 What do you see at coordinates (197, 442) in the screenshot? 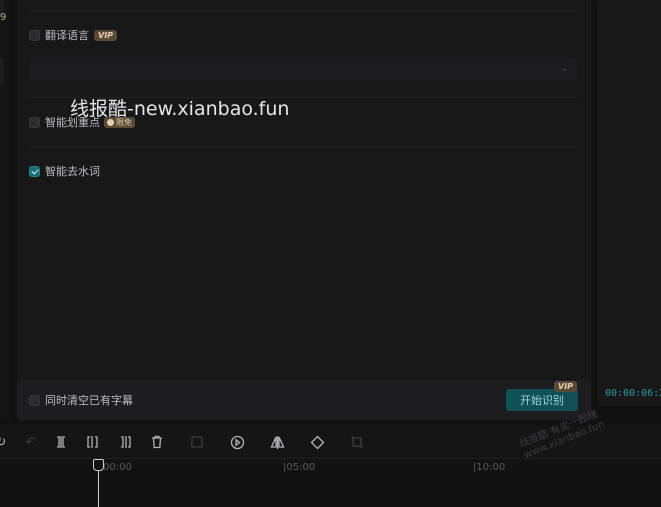
I see `freeze-frame-icon` at bounding box center [197, 442].